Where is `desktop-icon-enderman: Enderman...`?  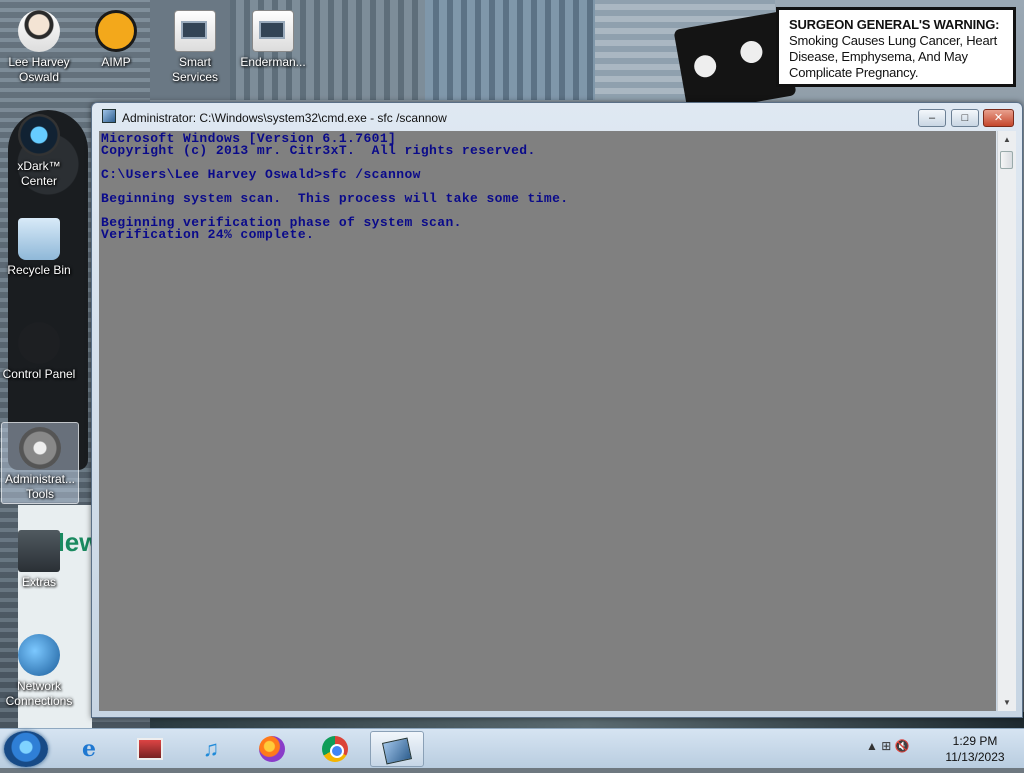 desktop-icon-enderman: Enderman... is located at coordinates (273, 38).